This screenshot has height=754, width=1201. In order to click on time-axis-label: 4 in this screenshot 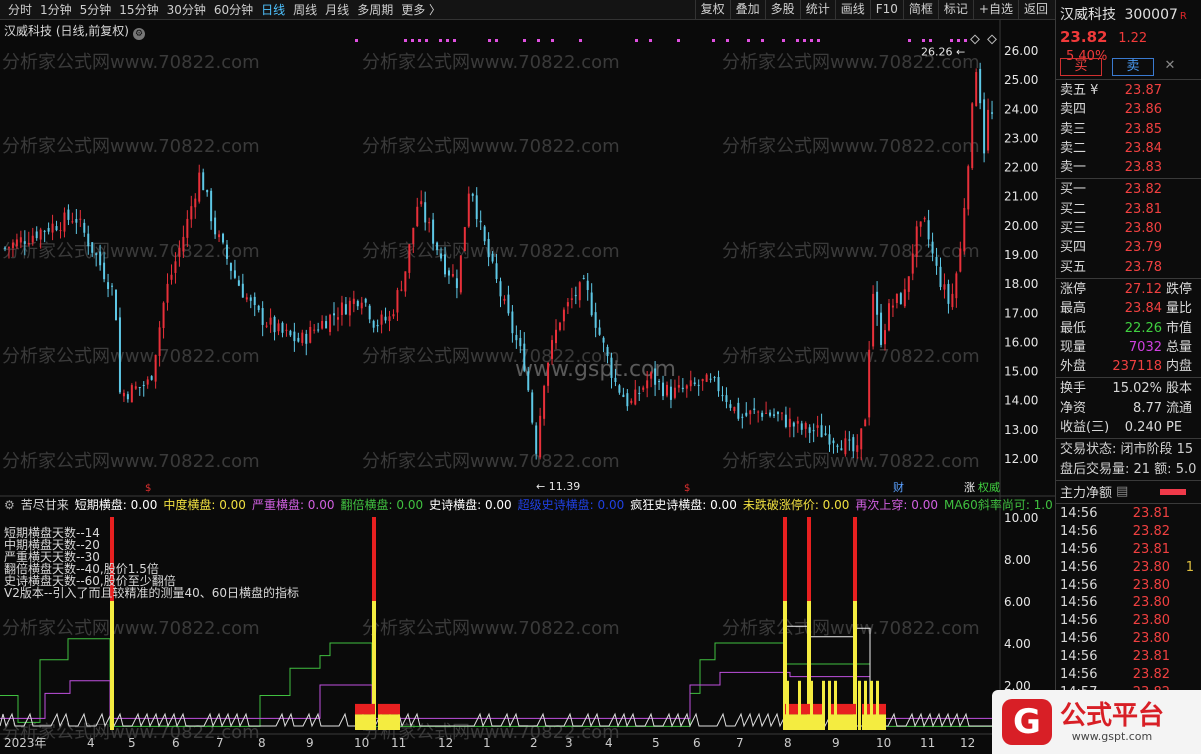, I will do `click(609, 743)`.